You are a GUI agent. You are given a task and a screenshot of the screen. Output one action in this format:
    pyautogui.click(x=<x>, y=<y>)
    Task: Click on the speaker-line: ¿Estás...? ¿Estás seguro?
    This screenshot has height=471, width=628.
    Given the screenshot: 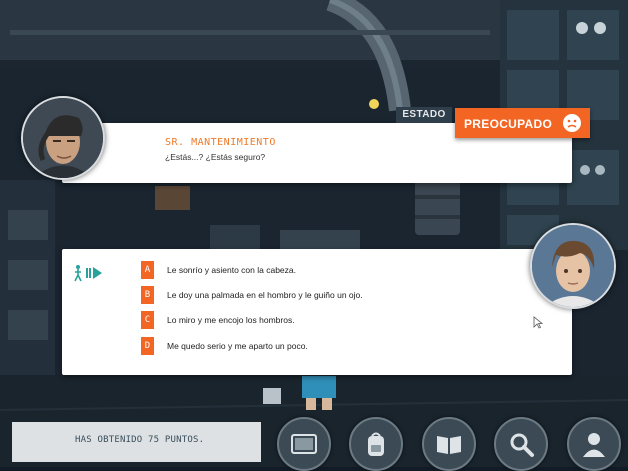 What is the action you would take?
    pyautogui.click(x=215, y=157)
    